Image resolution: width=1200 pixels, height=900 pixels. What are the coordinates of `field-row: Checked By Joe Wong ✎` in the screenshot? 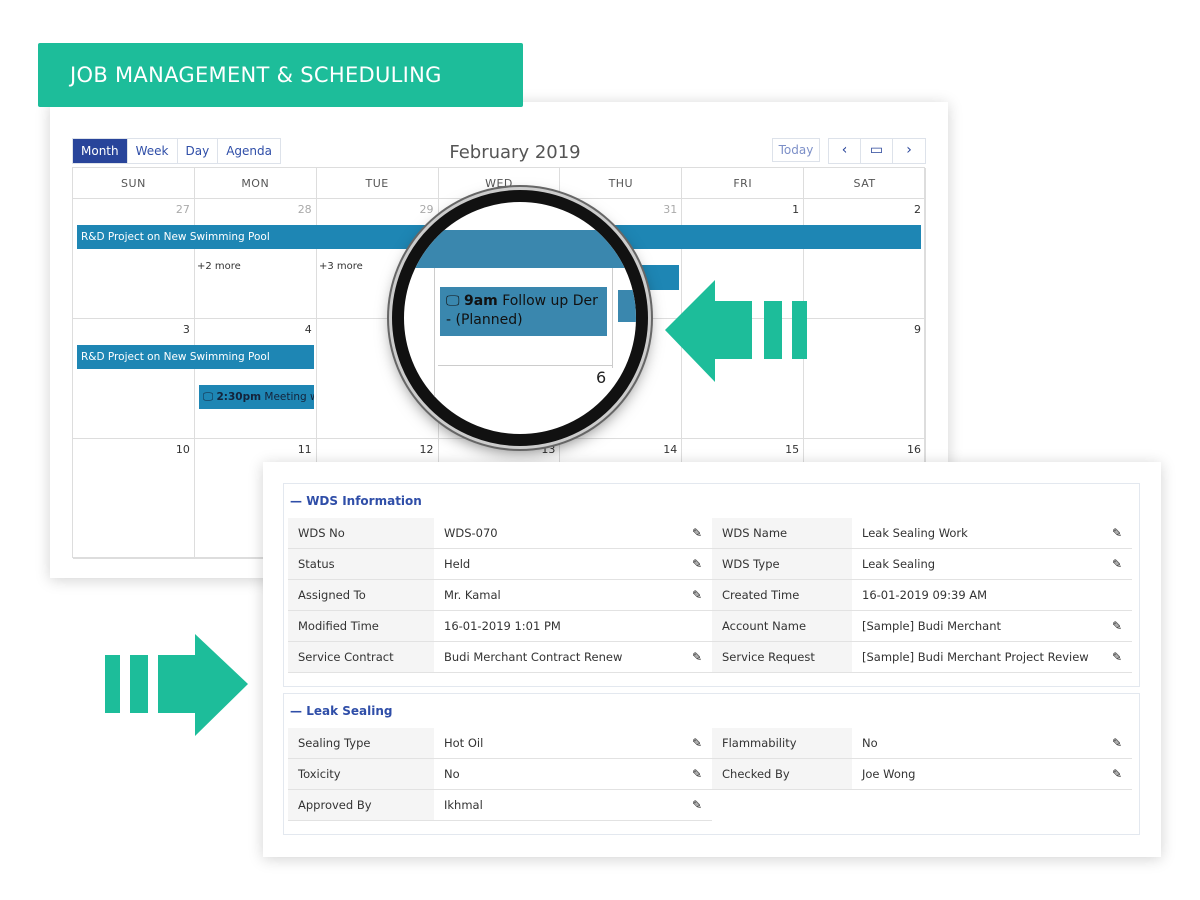 It's located at (922, 774).